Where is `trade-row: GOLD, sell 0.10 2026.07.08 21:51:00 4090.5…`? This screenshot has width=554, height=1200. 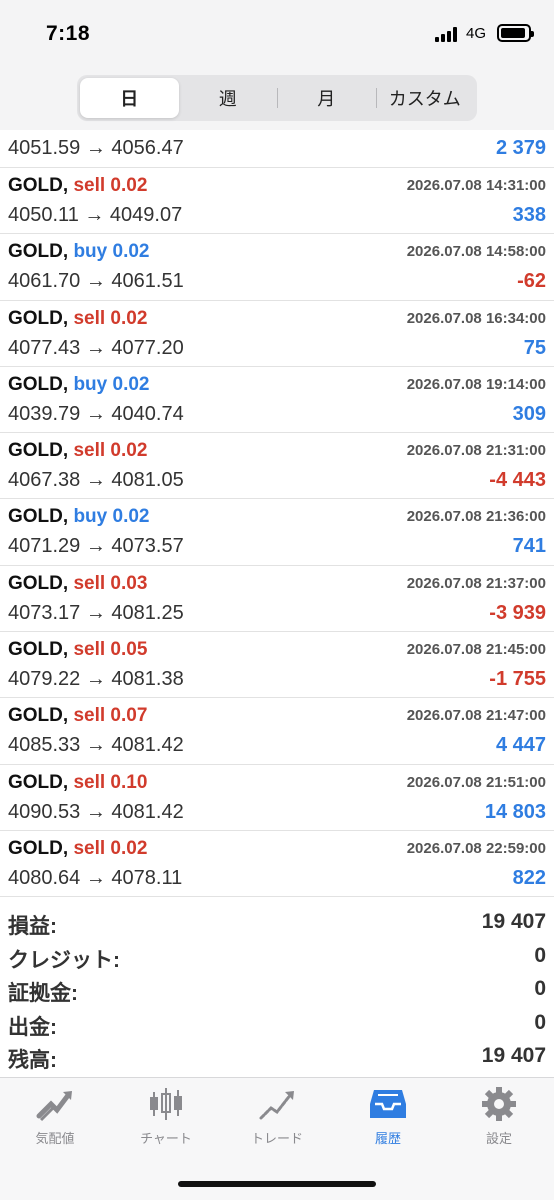 trade-row: GOLD, sell 0.10 2026.07.08 21:51:00 4090.5… is located at coordinates (277, 798).